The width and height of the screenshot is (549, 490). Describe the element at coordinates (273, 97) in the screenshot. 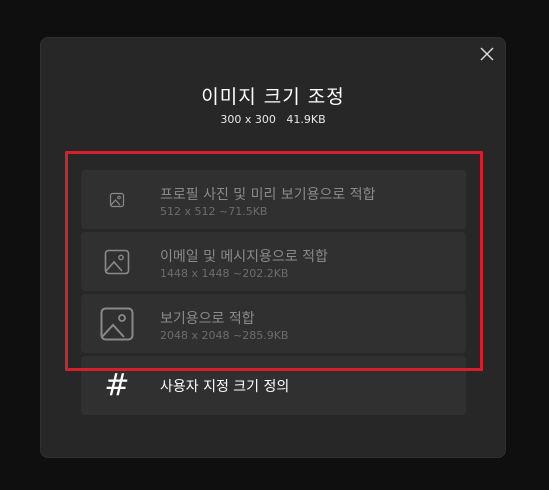

I see `dialog-title: 이미지 크기 조정` at that location.